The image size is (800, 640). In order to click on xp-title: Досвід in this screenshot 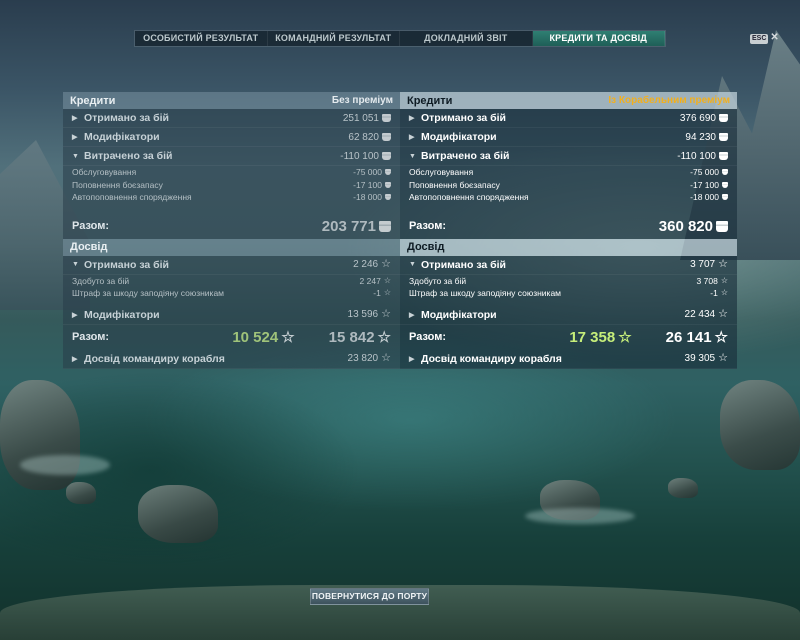, I will do `click(426, 247)`.